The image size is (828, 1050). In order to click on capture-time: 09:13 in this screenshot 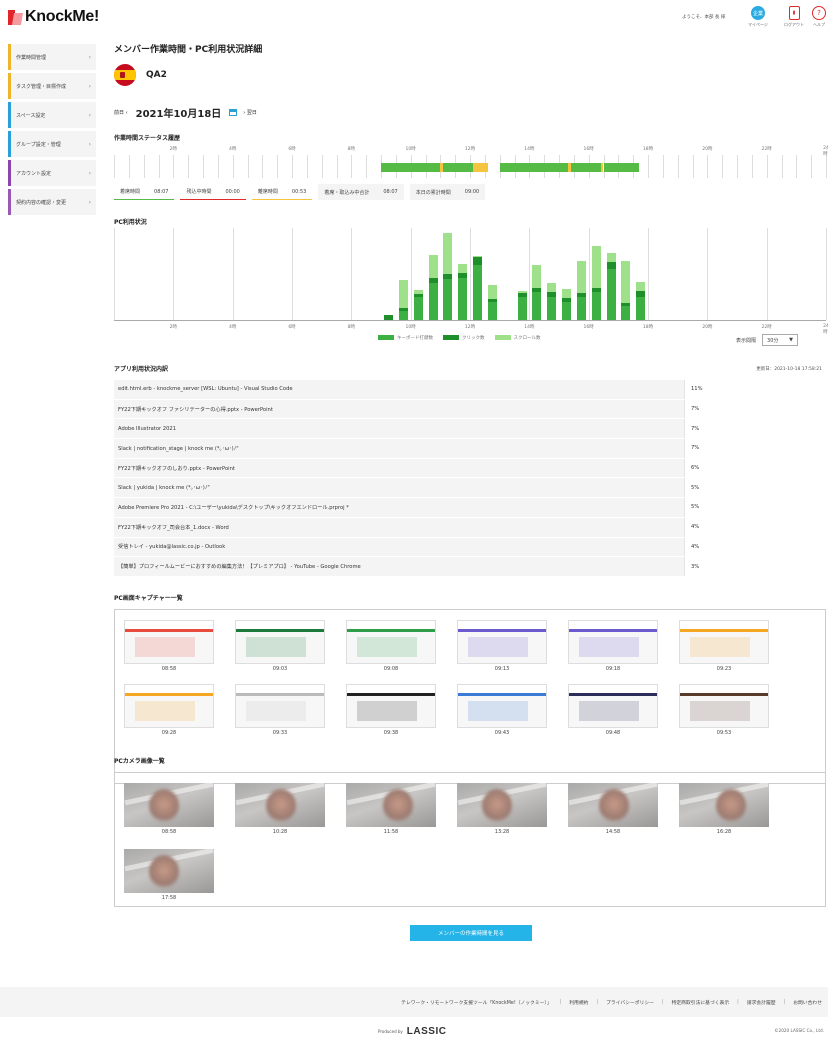, I will do `click(502, 669)`.